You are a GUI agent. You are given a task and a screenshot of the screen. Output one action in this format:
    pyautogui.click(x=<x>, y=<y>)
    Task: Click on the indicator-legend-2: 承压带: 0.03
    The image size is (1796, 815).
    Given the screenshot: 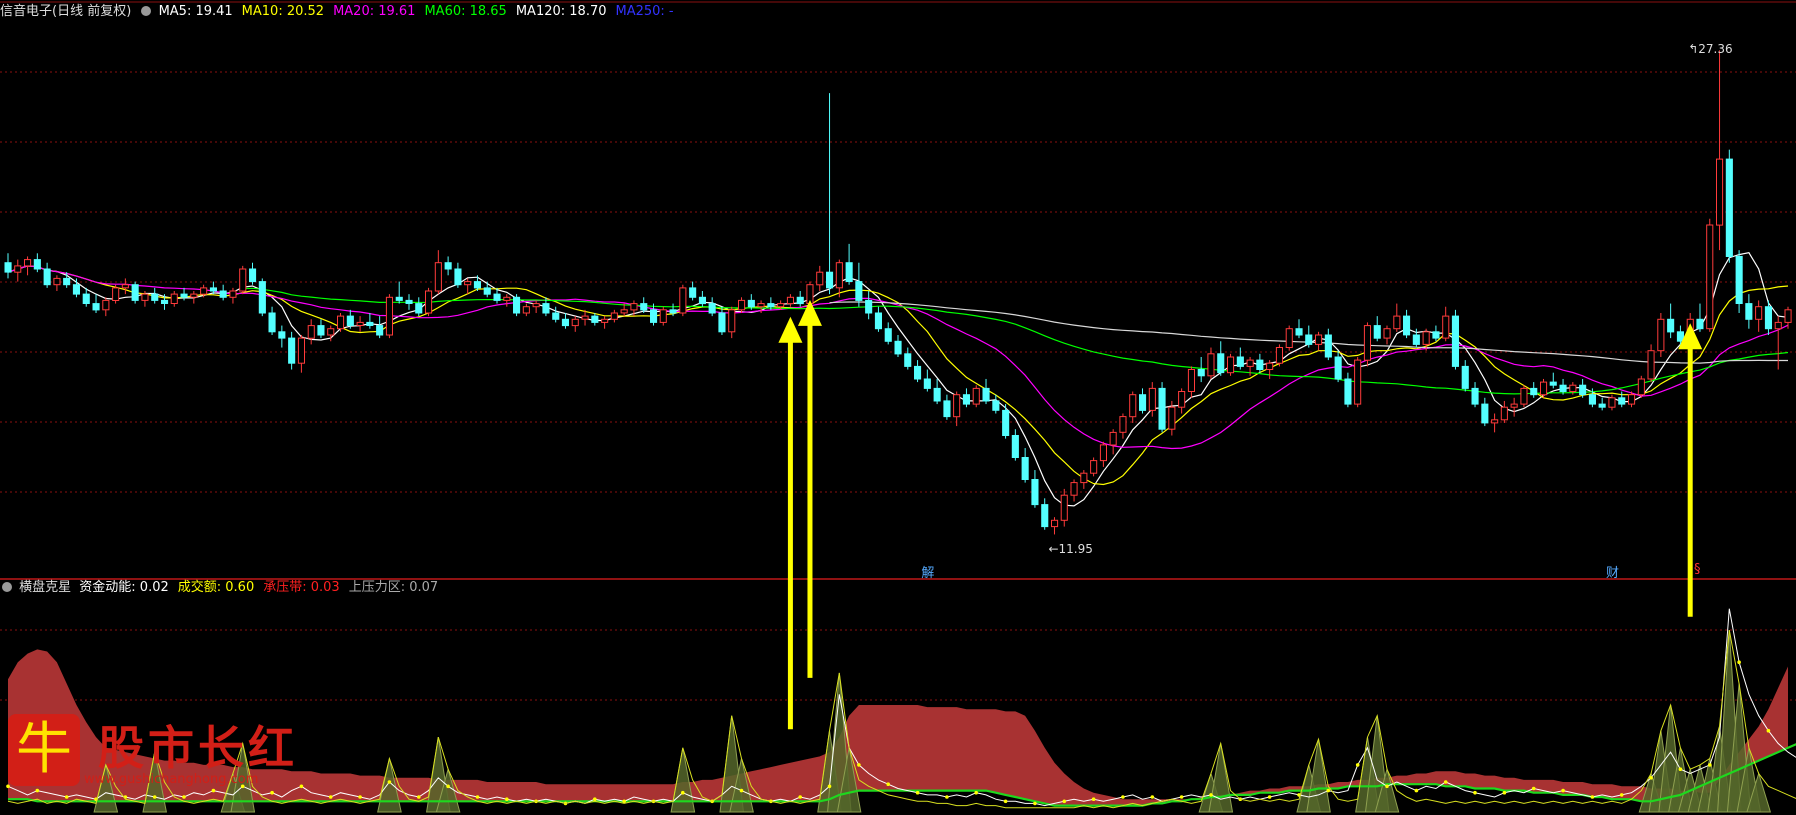 What is the action you would take?
    pyautogui.click(x=301, y=587)
    